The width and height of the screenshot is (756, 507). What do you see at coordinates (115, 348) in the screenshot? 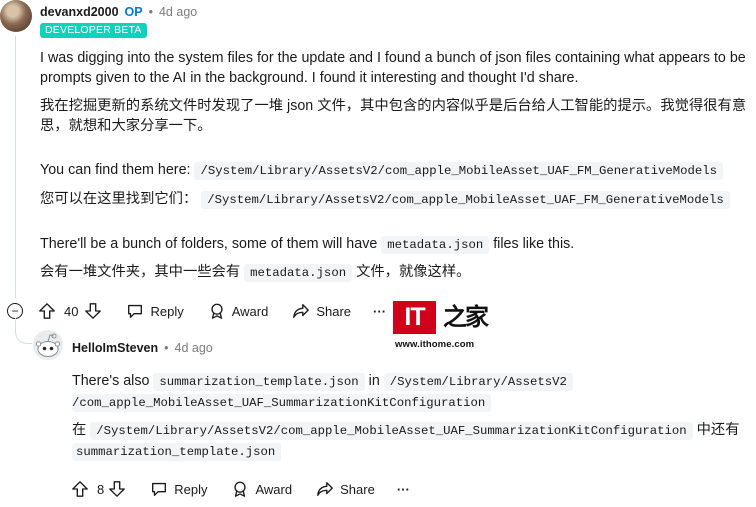
I see `reply-author: HelloImSteven` at bounding box center [115, 348].